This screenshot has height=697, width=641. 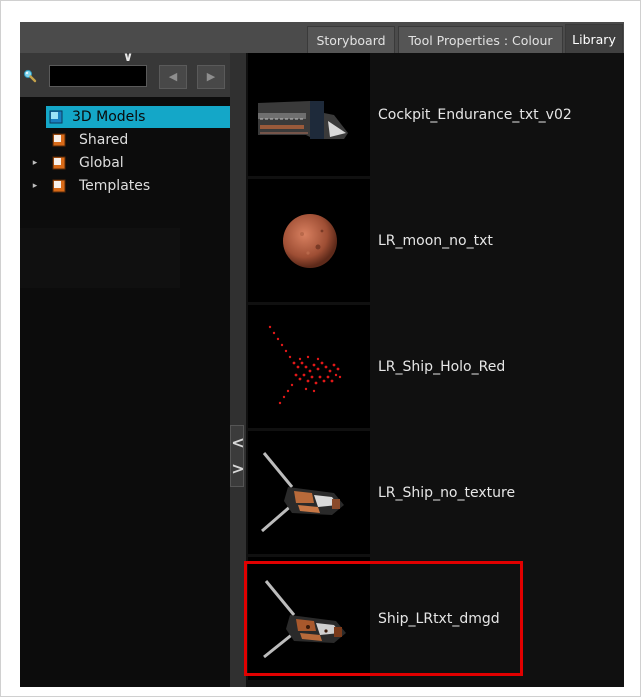 What do you see at coordinates (442, 367) in the screenshot?
I see `library-item-name: LR_Ship_Holo_Red` at bounding box center [442, 367].